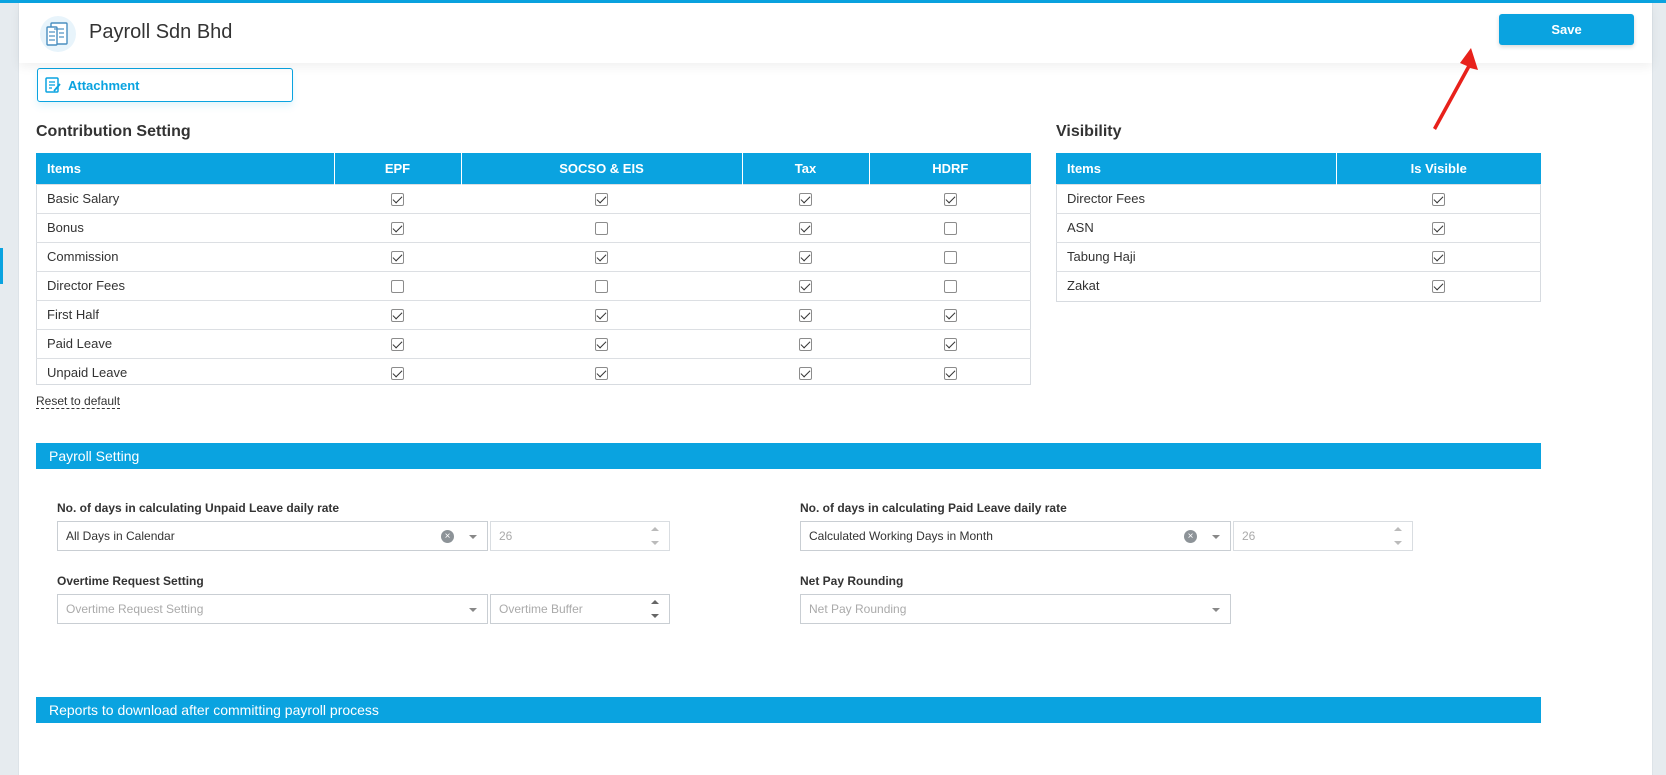 The height and width of the screenshot is (775, 1666). What do you see at coordinates (1015, 536) in the screenshot?
I see `paid-leave-days-select: Calculated Working Days in Month ×` at bounding box center [1015, 536].